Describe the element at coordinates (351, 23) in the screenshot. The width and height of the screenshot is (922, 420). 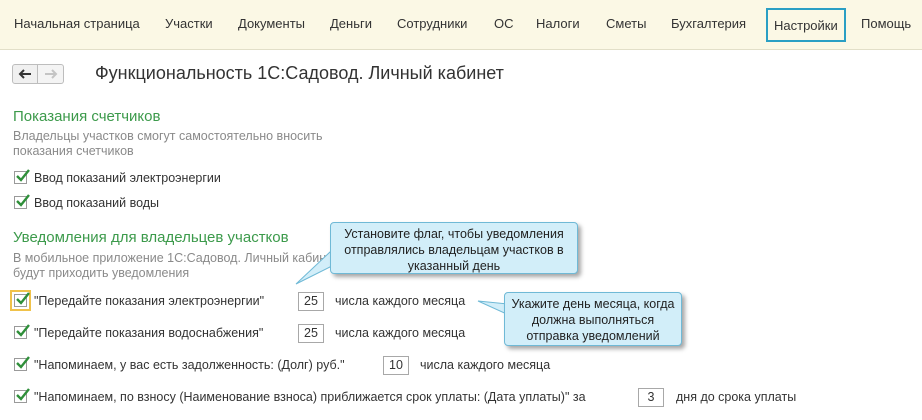
I see `menu-item-money: Деньги` at that location.